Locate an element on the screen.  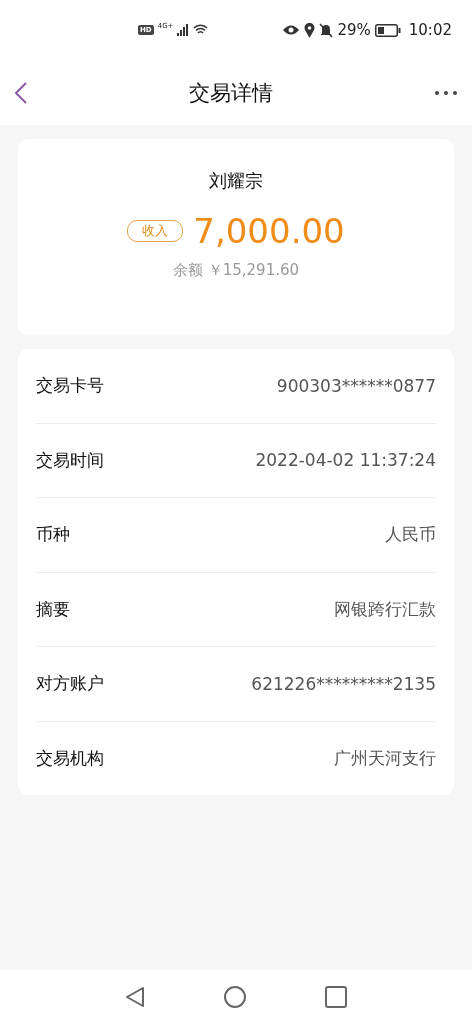
wifi-icon is located at coordinates (201, 30).